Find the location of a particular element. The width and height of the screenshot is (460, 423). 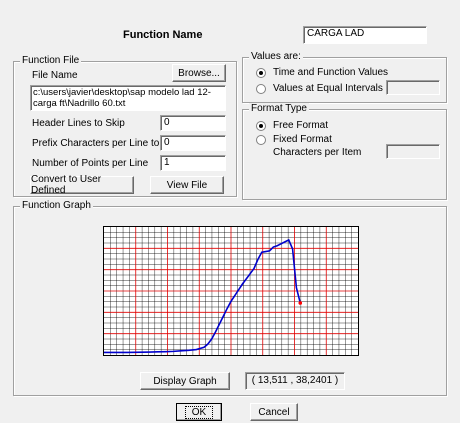

ok-label: OK is located at coordinates (199, 412).